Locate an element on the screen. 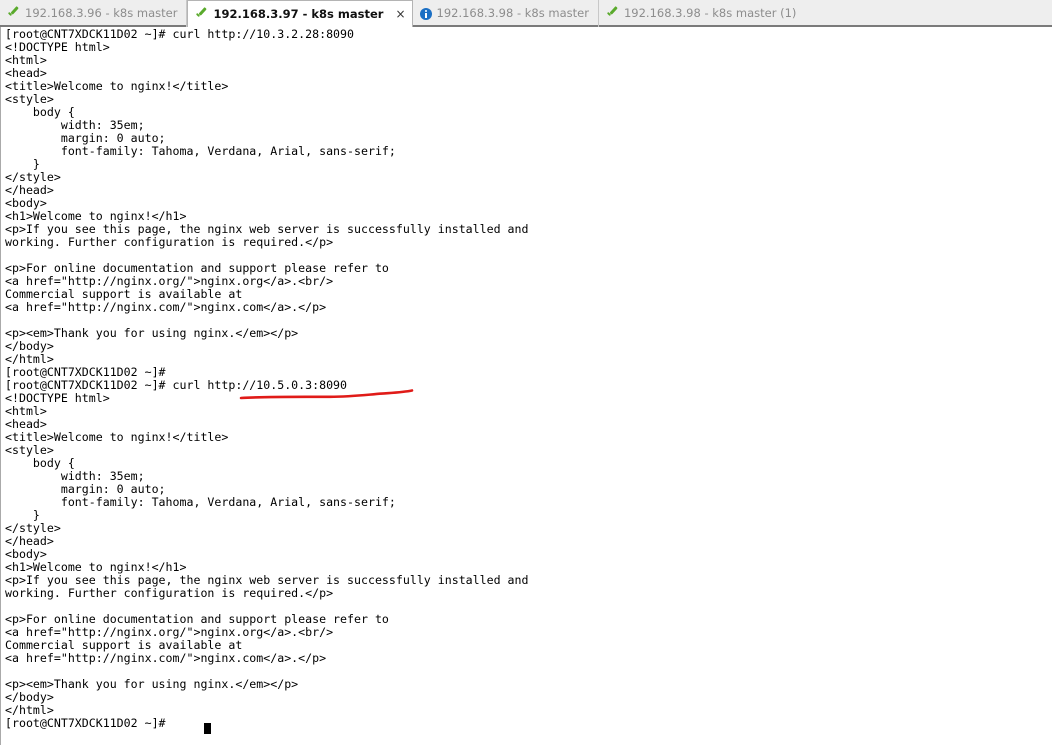 The width and height of the screenshot is (1052, 745). tab-label: 192.168.3.98 - k8s master is located at coordinates (512, 13).